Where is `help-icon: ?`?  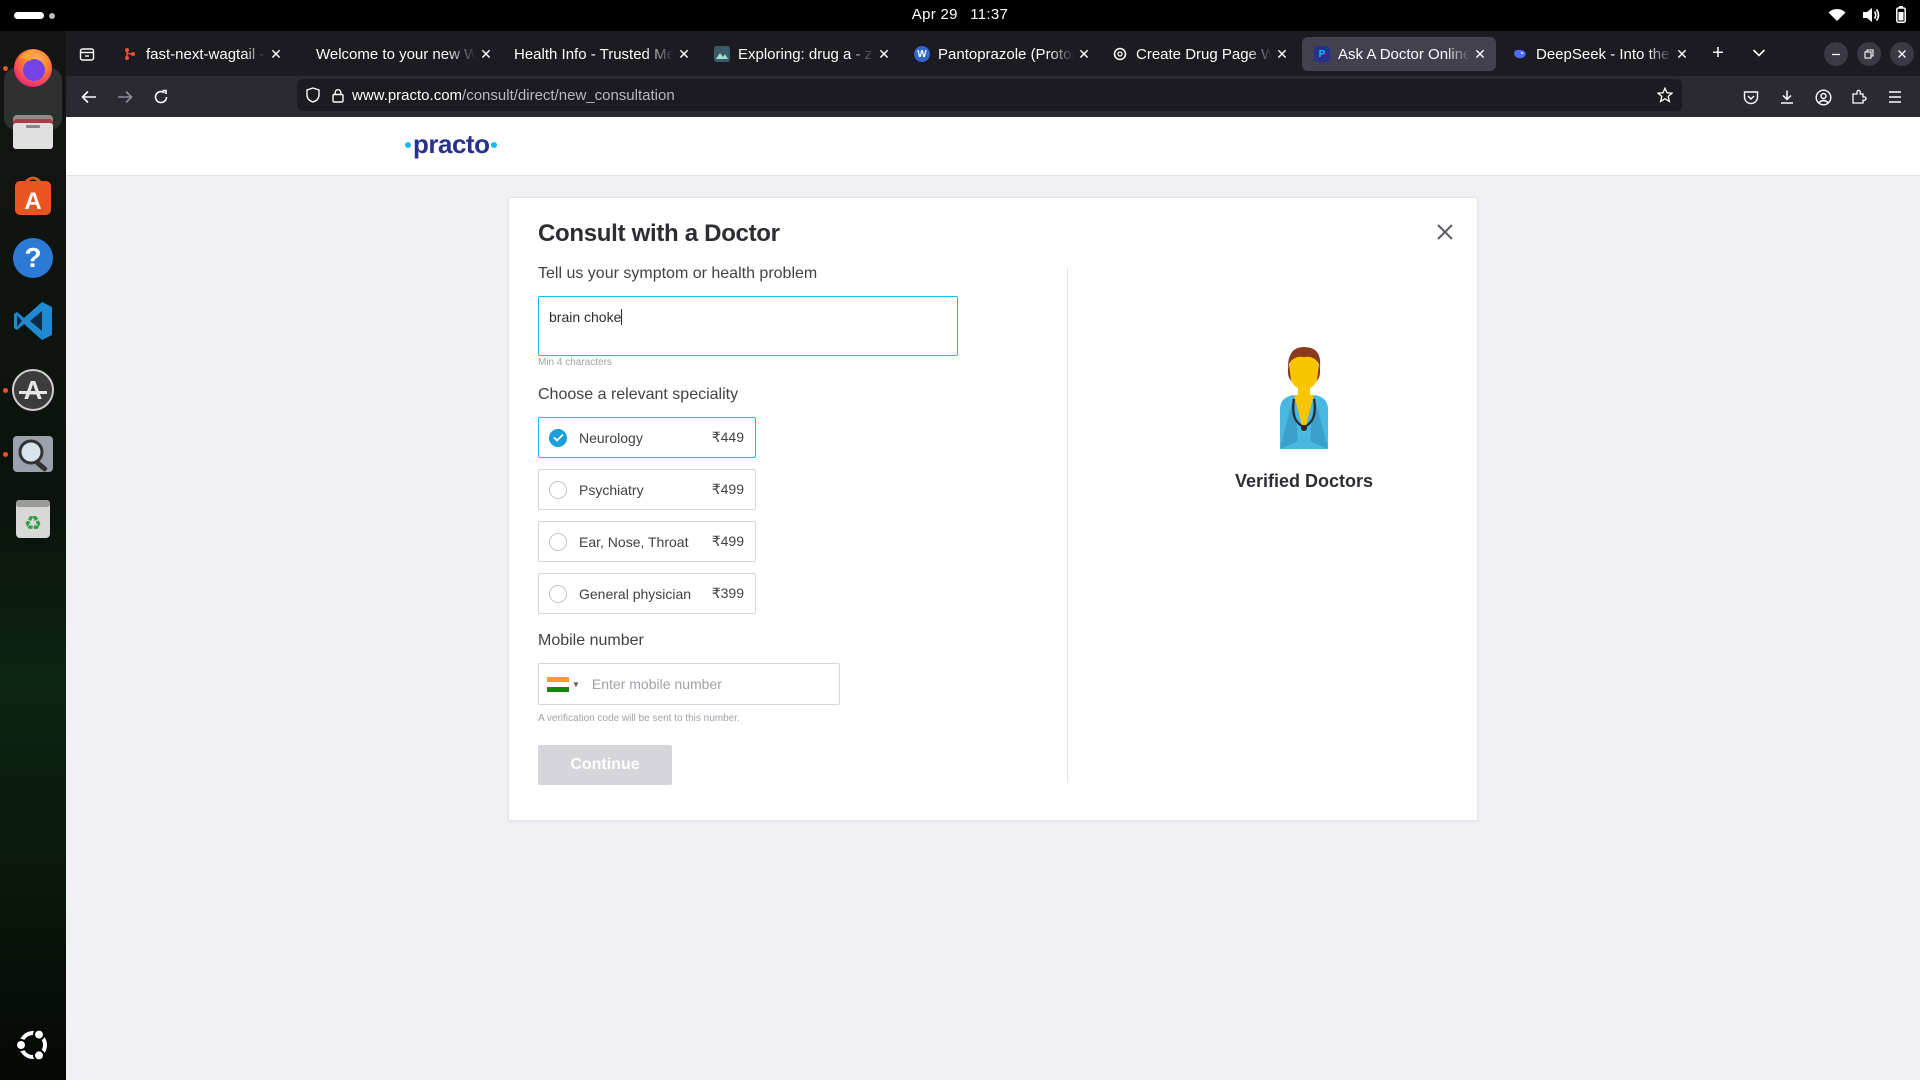
help-icon: ? is located at coordinates (33, 258).